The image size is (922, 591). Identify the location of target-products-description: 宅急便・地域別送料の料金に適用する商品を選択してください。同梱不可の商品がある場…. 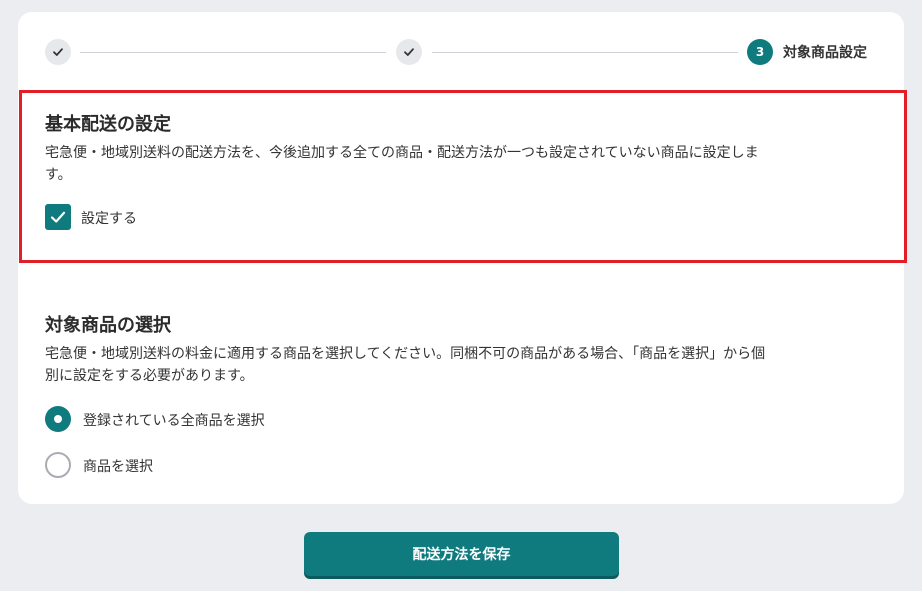
(465, 365).